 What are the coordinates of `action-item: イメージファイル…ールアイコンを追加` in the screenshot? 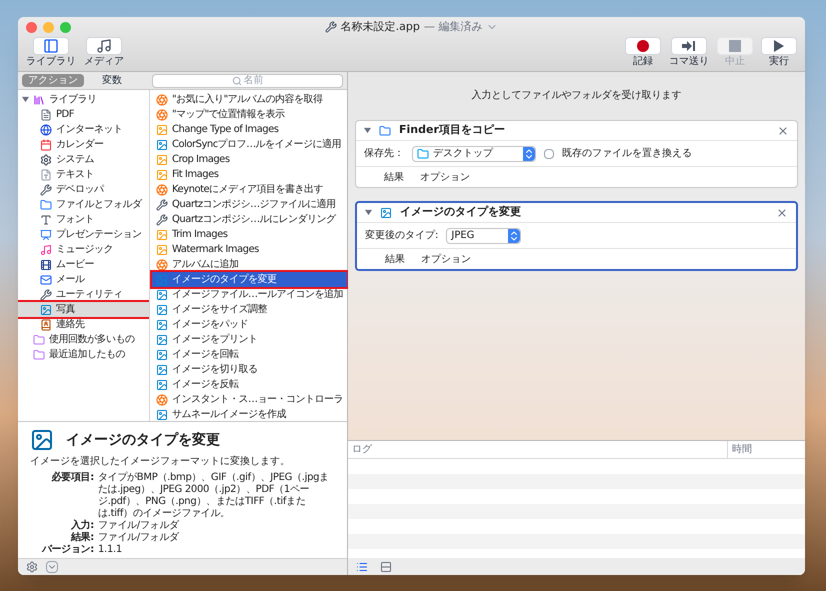 It's located at (249, 294).